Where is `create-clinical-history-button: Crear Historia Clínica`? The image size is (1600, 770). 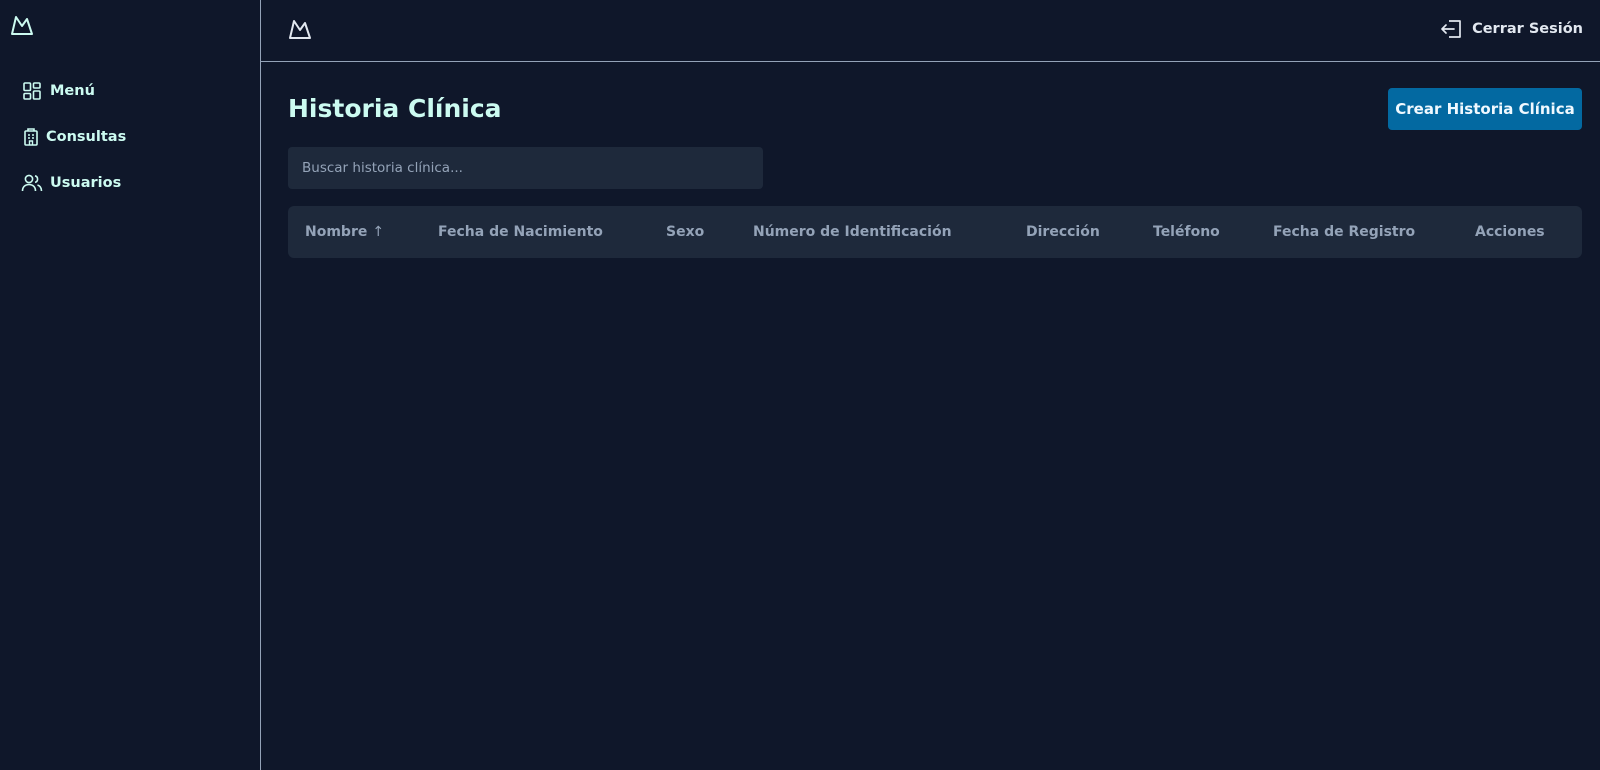
create-clinical-history-button: Crear Historia Clínica is located at coordinates (1485, 109).